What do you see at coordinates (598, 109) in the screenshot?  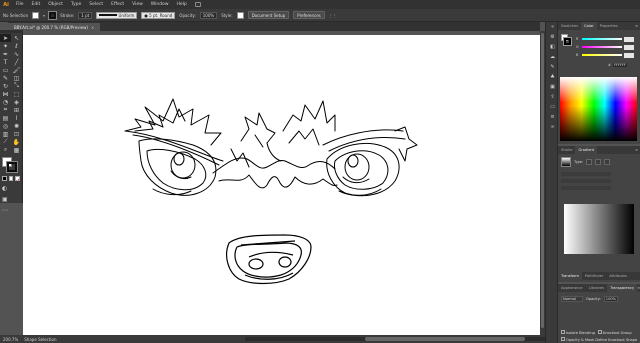 I see `color-spectrum` at bounding box center [598, 109].